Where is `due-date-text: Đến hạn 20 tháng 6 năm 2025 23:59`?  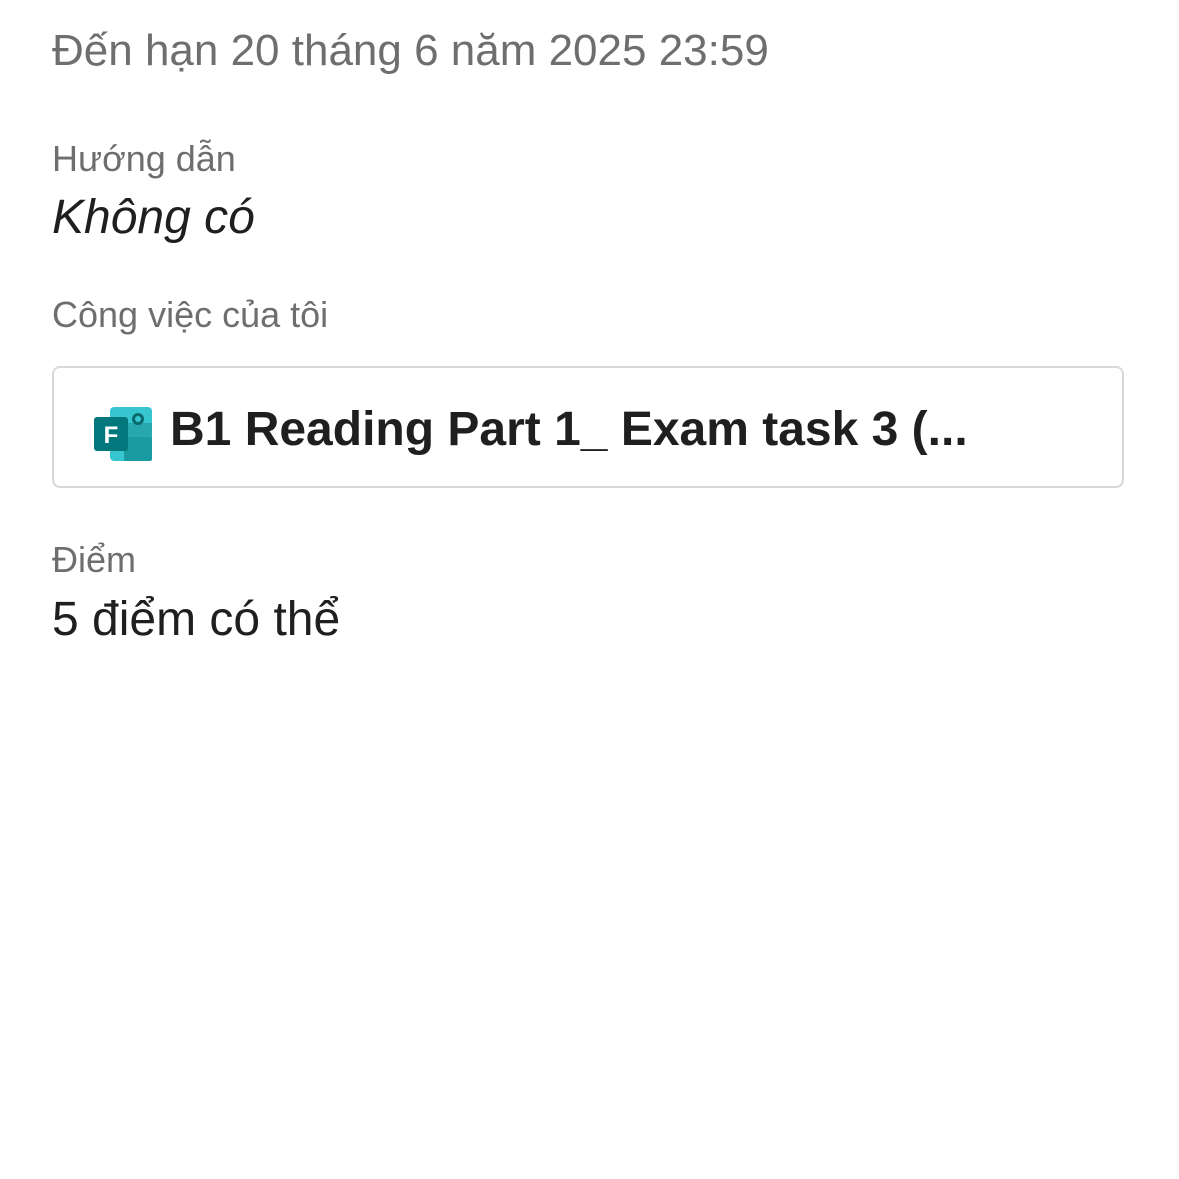 due-date-text: Đến hạn 20 tháng 6 năm 2025 23:59 is located at coordinates (410, 50).